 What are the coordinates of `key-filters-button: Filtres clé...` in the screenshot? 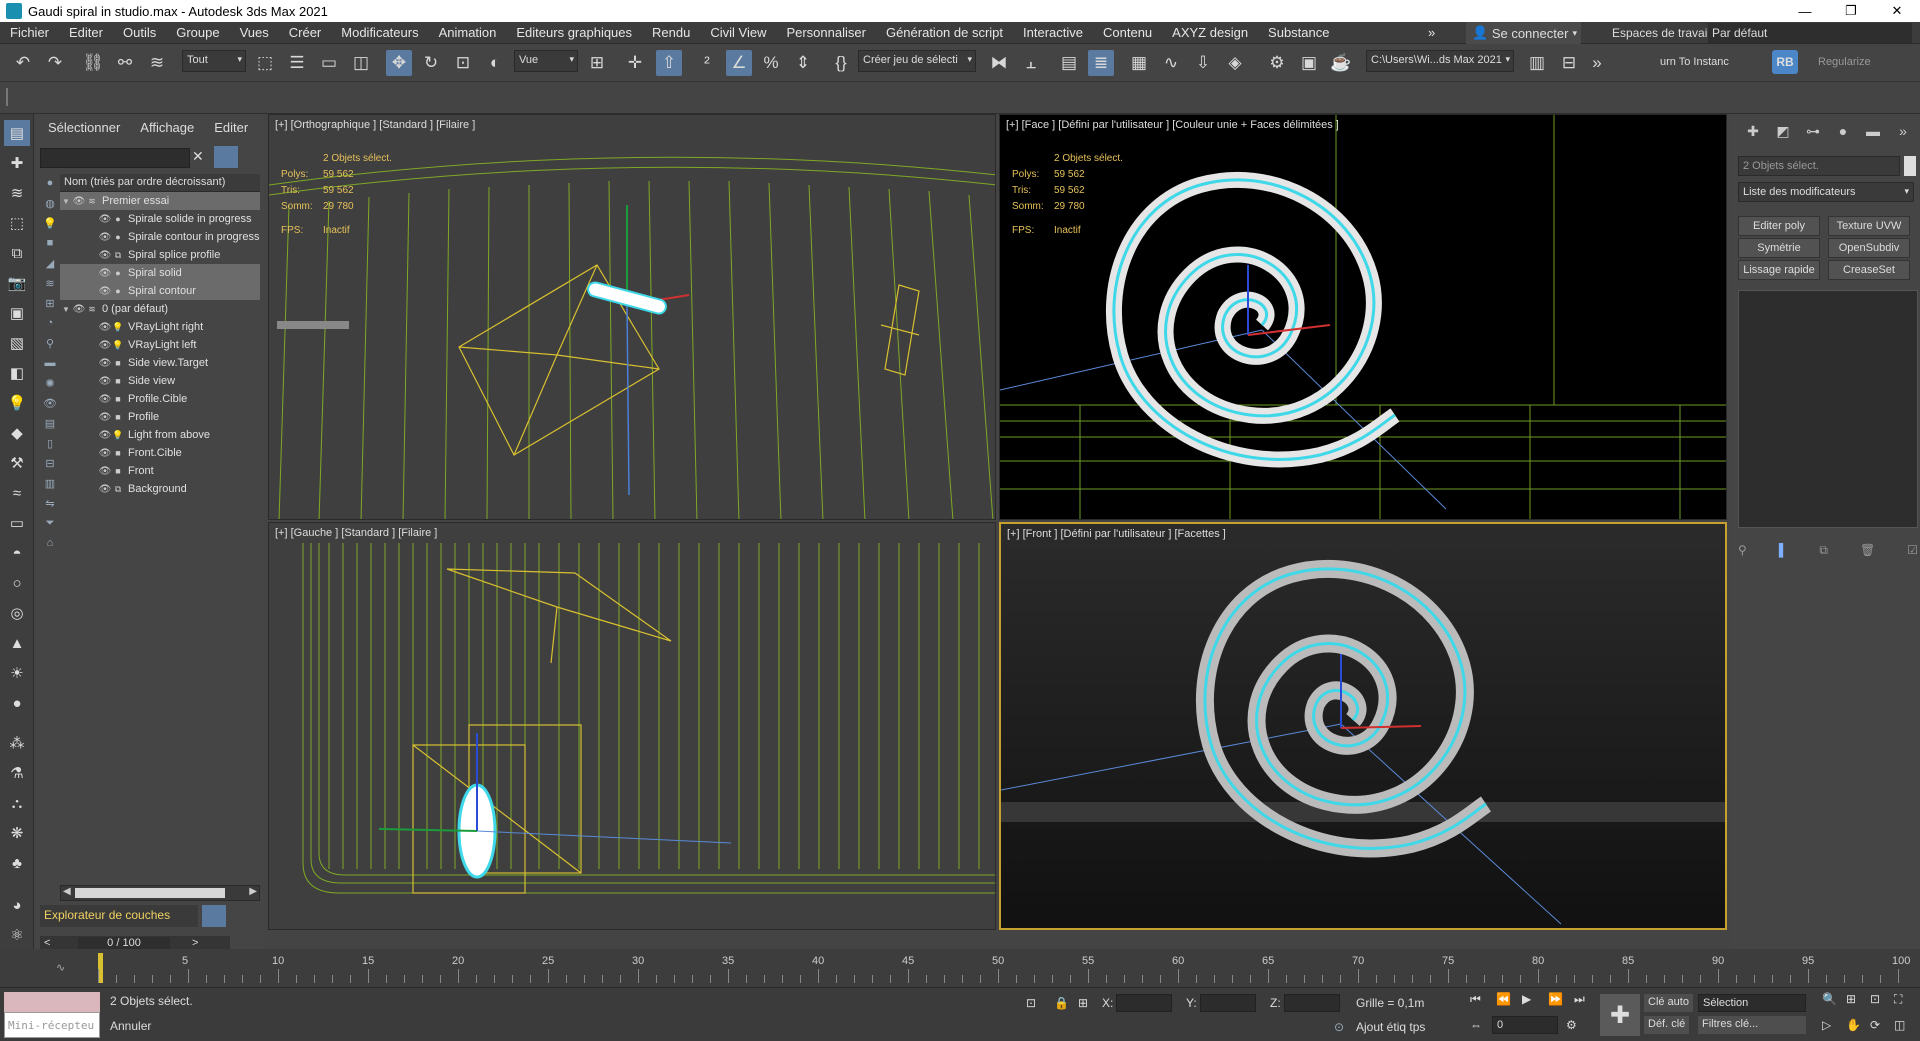 It's located at (1752, 1025).